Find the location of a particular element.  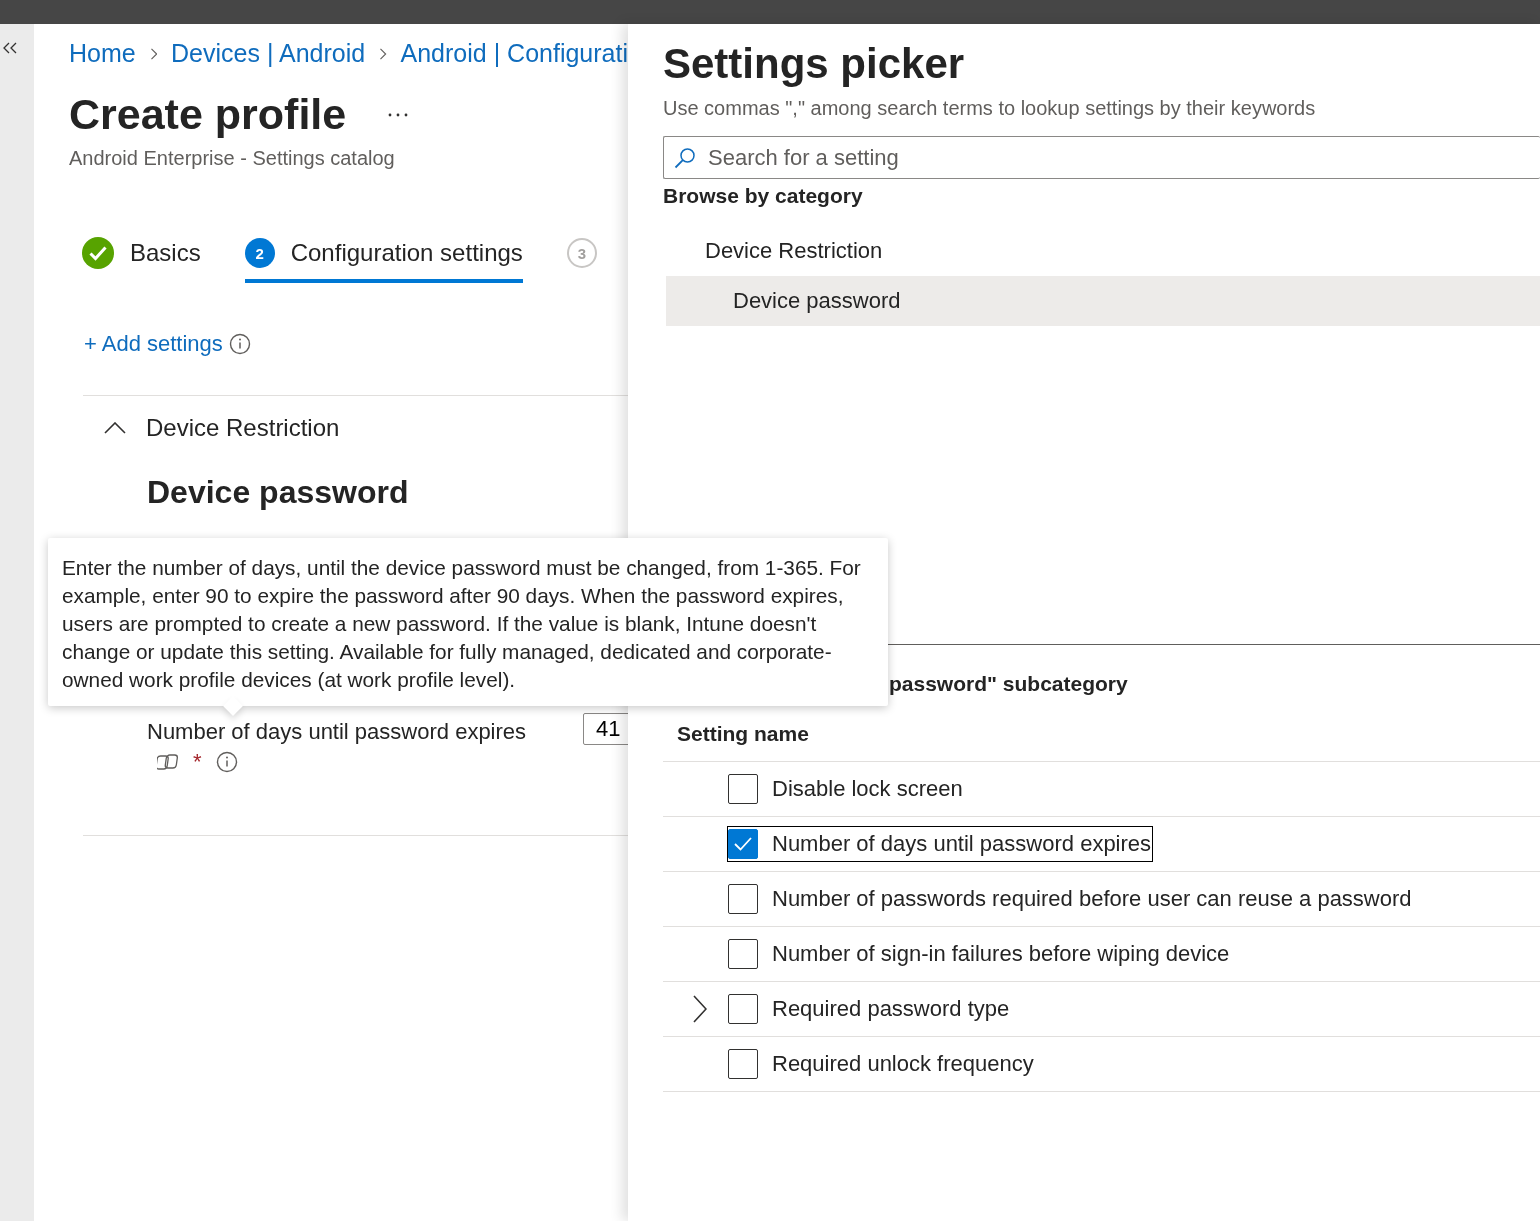

search-field: Search for a setting is located at coordinates (1101, 157).